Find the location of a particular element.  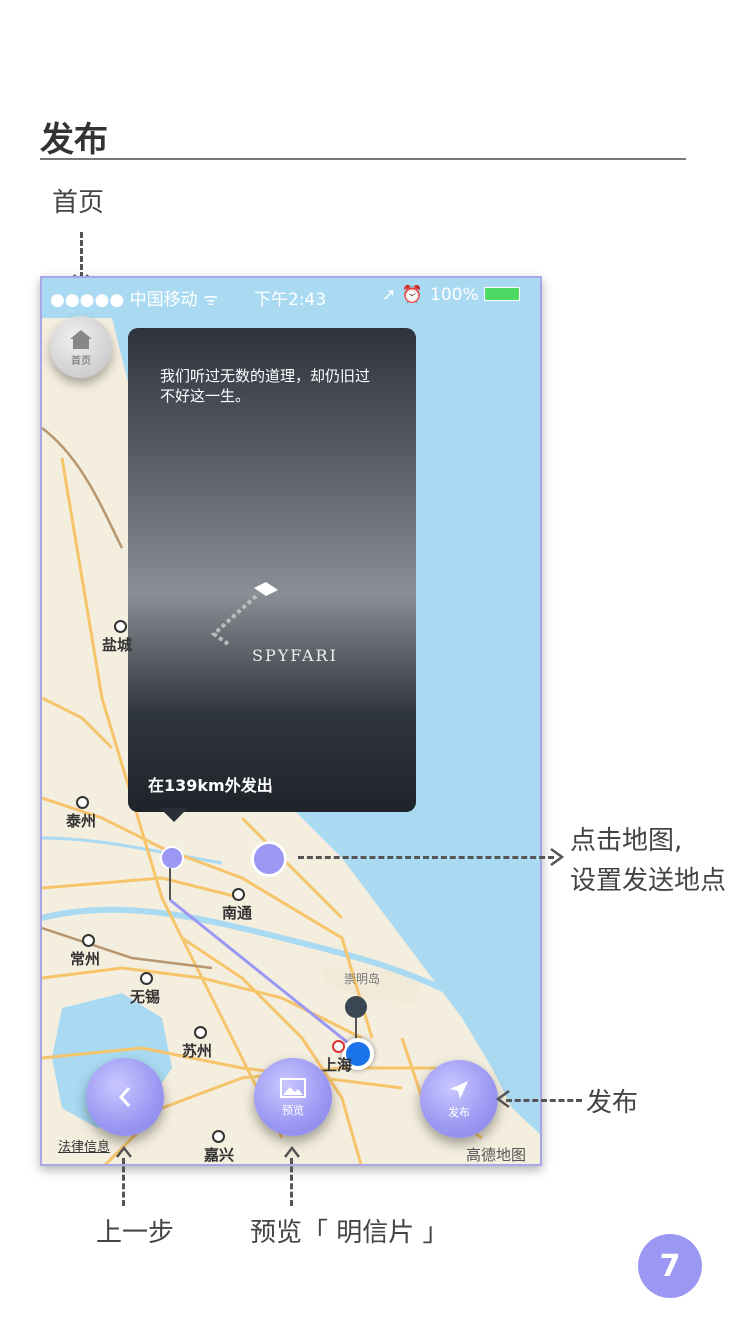

carrier-signal: ●●●●● 中国移动 ᯤ is located at coordinates (134, 300).